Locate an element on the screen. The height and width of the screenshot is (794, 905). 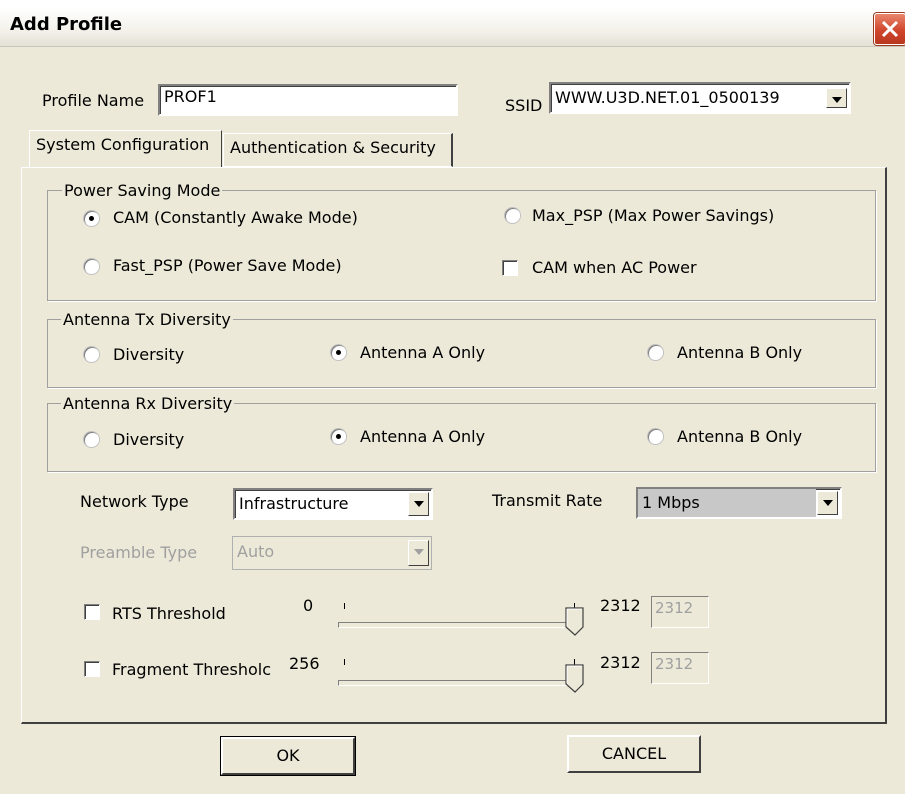
cancel-button: CANCEL is located at coordinates (634, 754).